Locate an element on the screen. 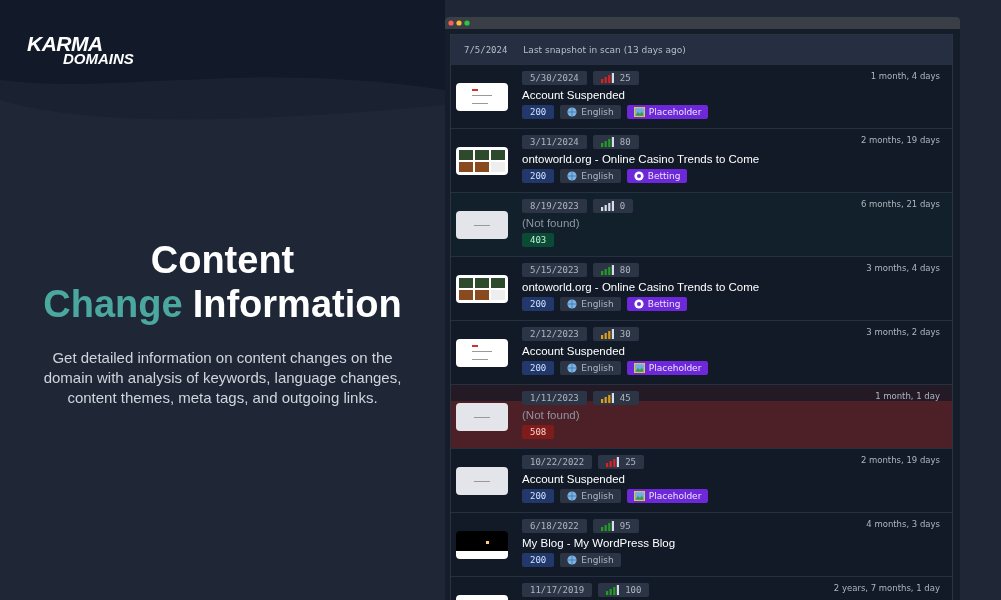 The image size is (1001, 600). snapshot-row: 1/11/2023 45 1 month, 1 day (Not found) 508 is located at coordinates (701, 416).